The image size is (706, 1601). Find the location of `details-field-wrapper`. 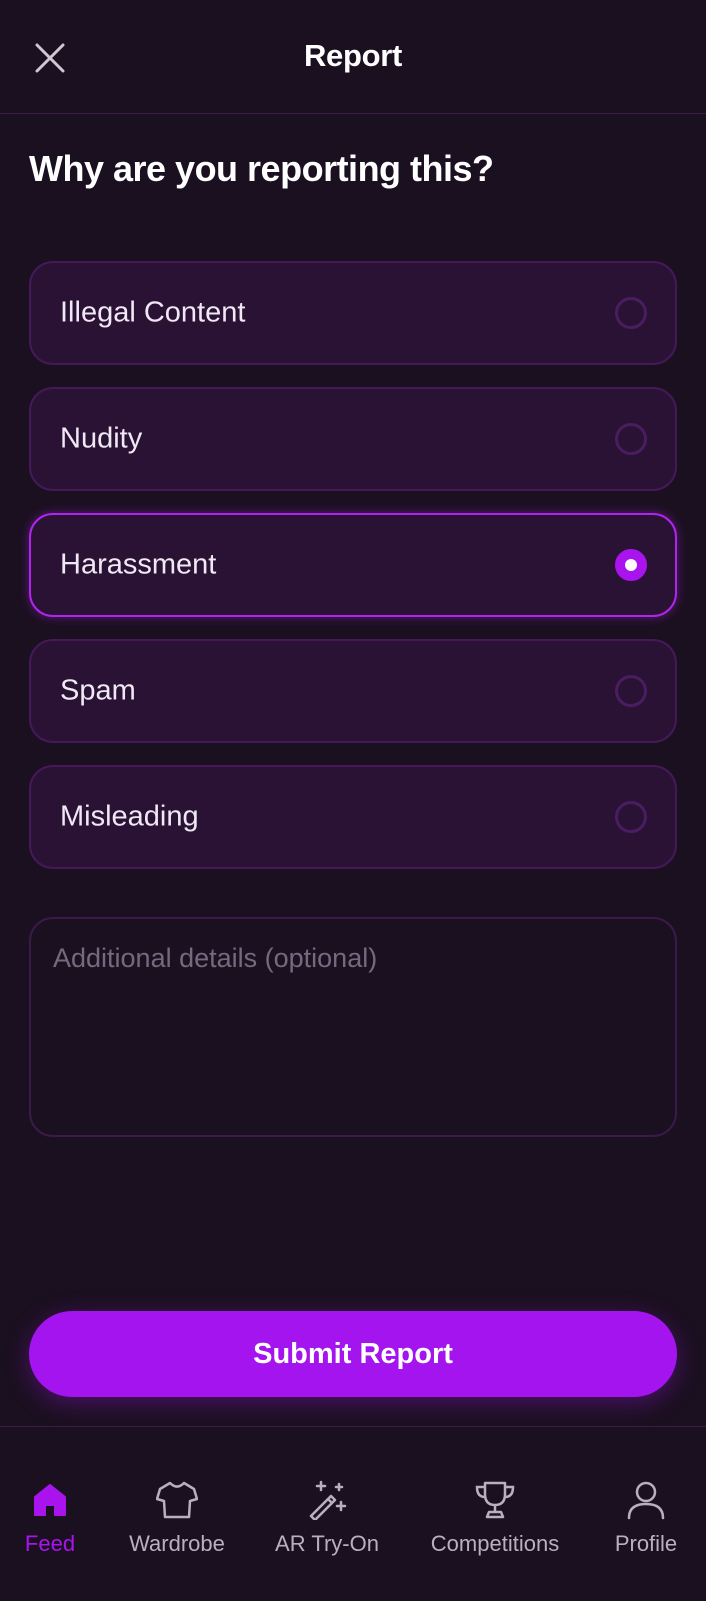

details-field-wrapper is located at coordinates (353, 1027).